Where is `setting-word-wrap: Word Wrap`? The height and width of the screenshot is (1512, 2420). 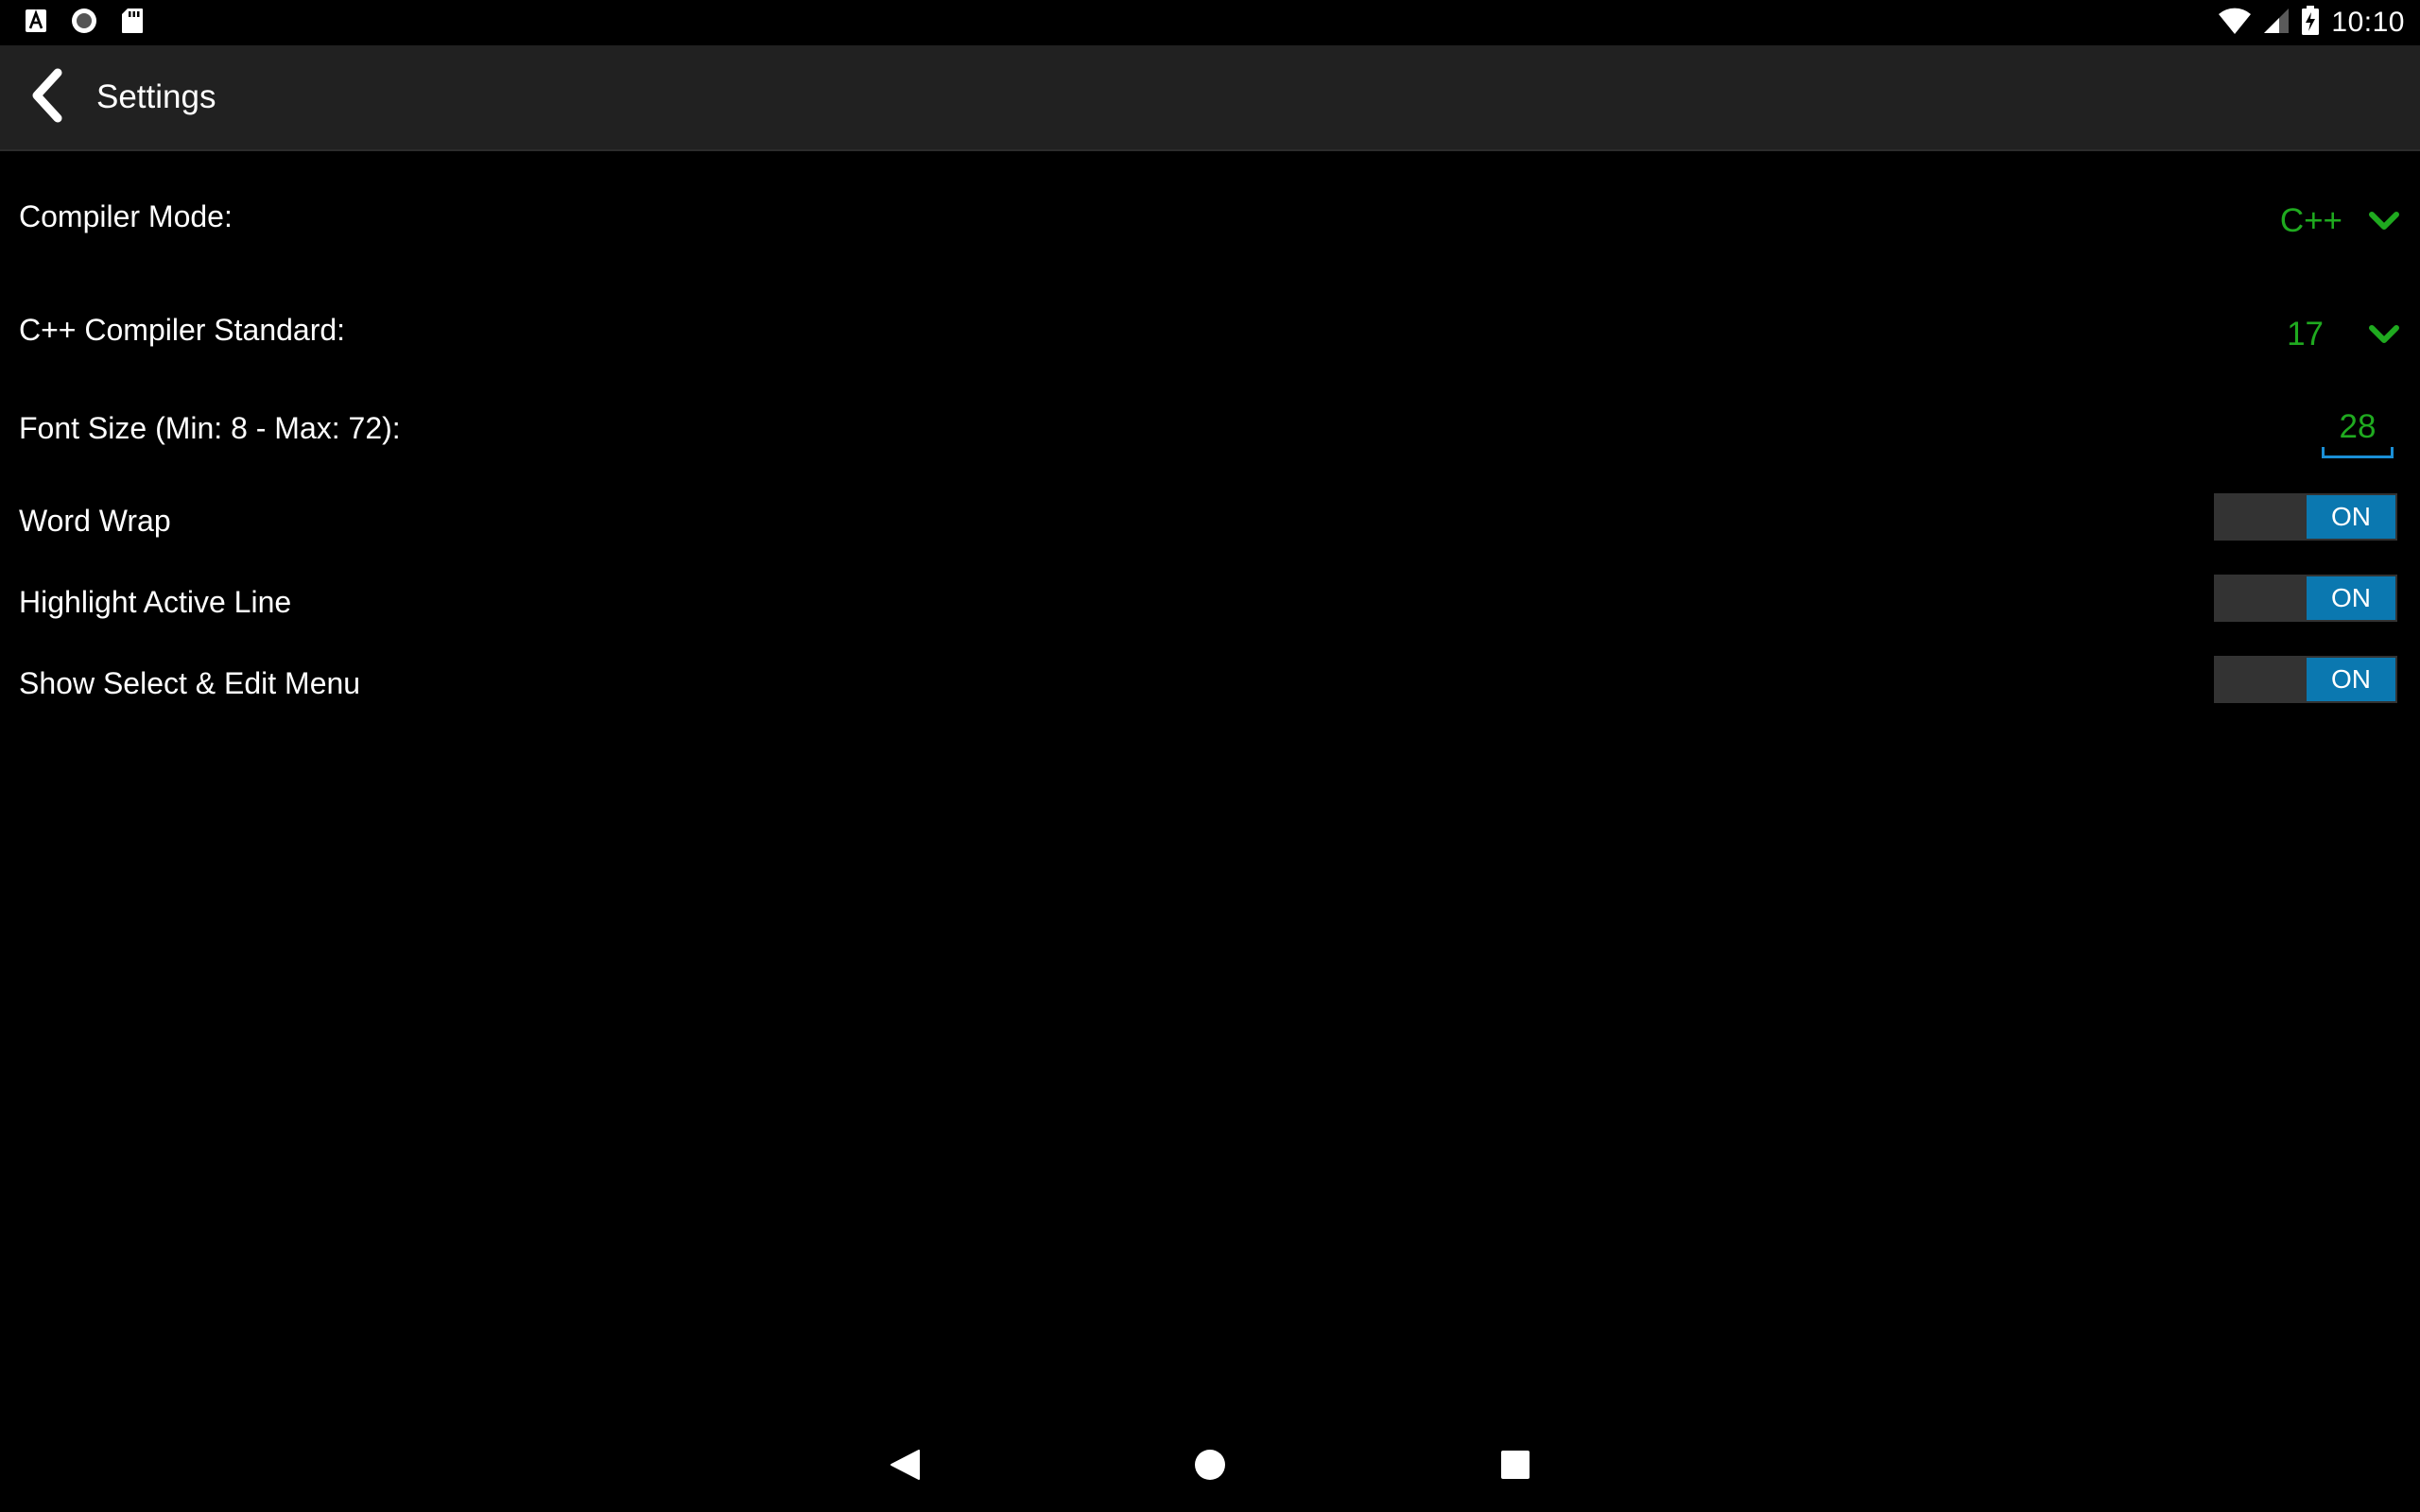 setting-word-wrap: Word Wrap is located at coordinates (1210, 522).